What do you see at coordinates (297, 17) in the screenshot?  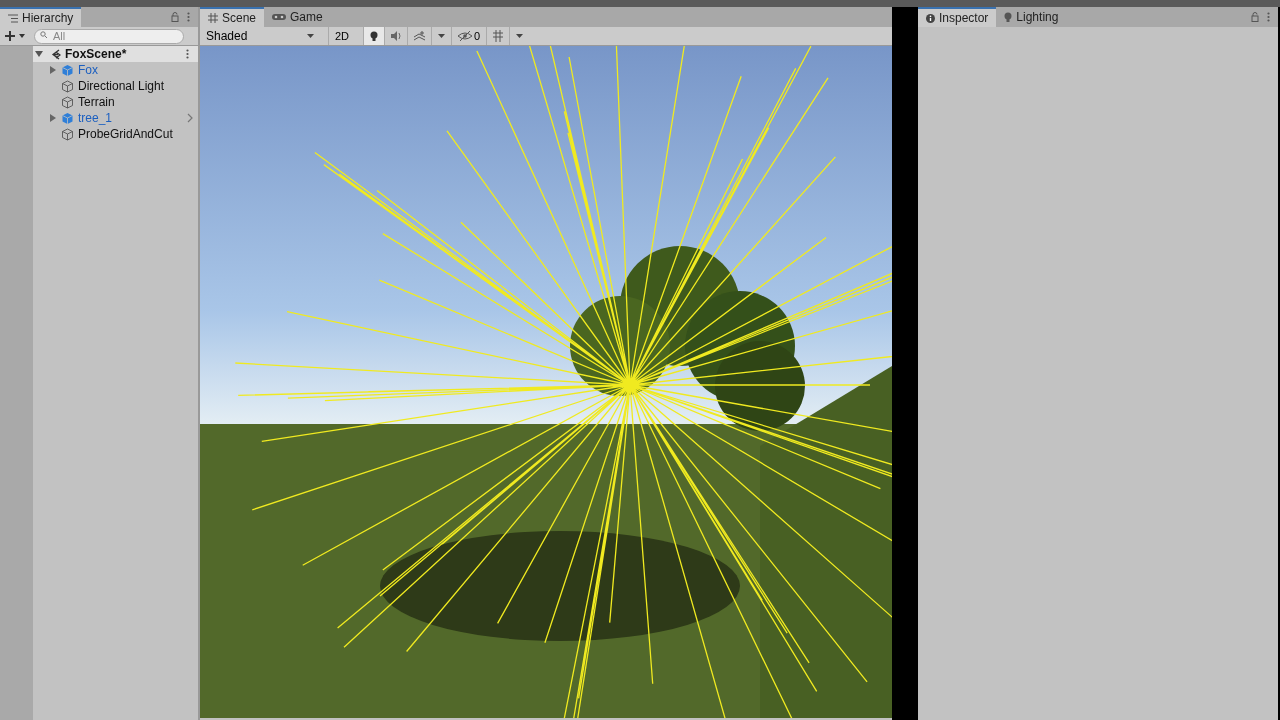 I see `game-tab: Game` at bounding box center [297, 17].